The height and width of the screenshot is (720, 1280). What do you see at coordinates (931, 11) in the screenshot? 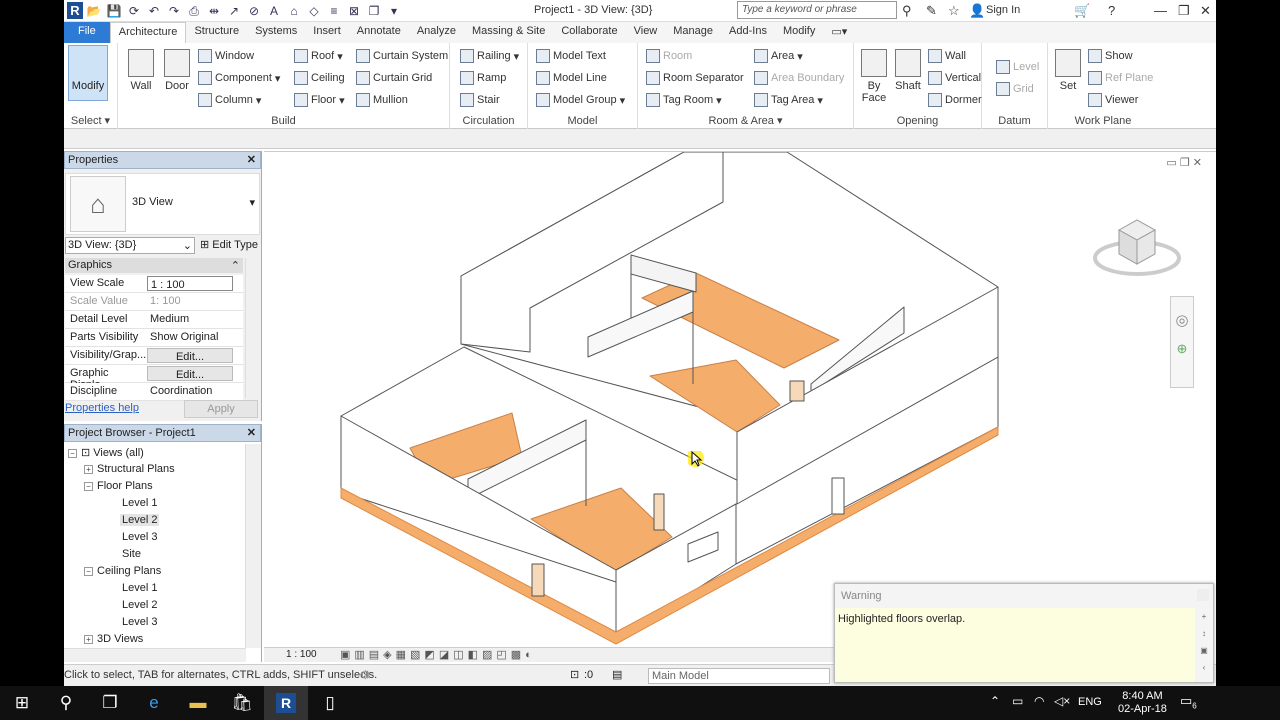
I see `subscription-icon: ✎` at bounding box center [931, 11].